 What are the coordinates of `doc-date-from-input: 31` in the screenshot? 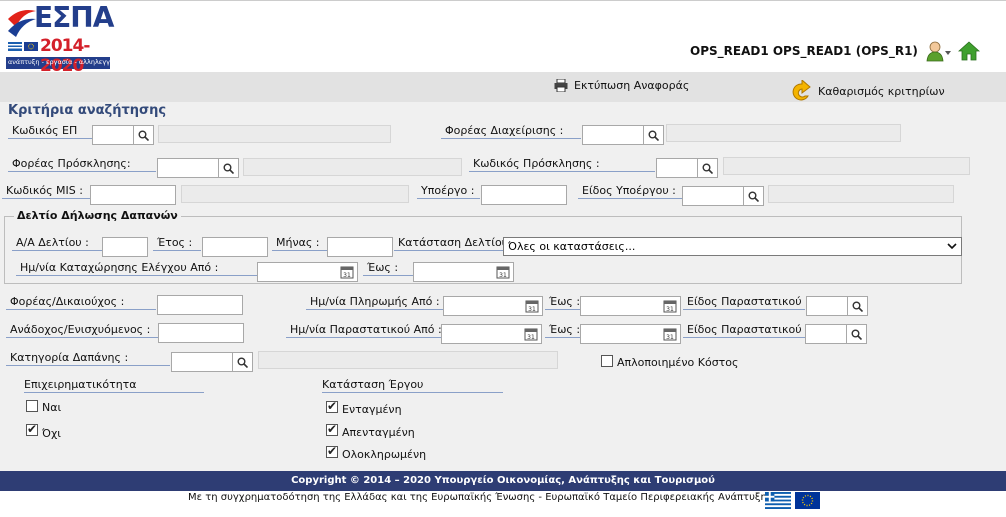 It's located at (491, 334).